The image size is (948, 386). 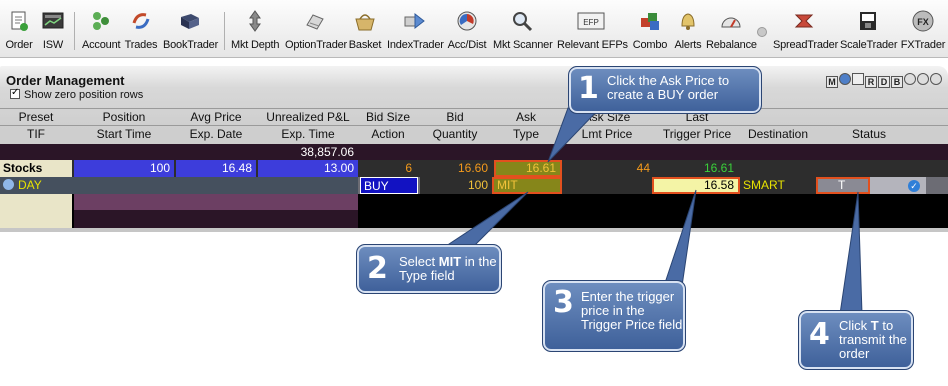 I want to click on toolbar-order: Order, so click(x=19, y=29).